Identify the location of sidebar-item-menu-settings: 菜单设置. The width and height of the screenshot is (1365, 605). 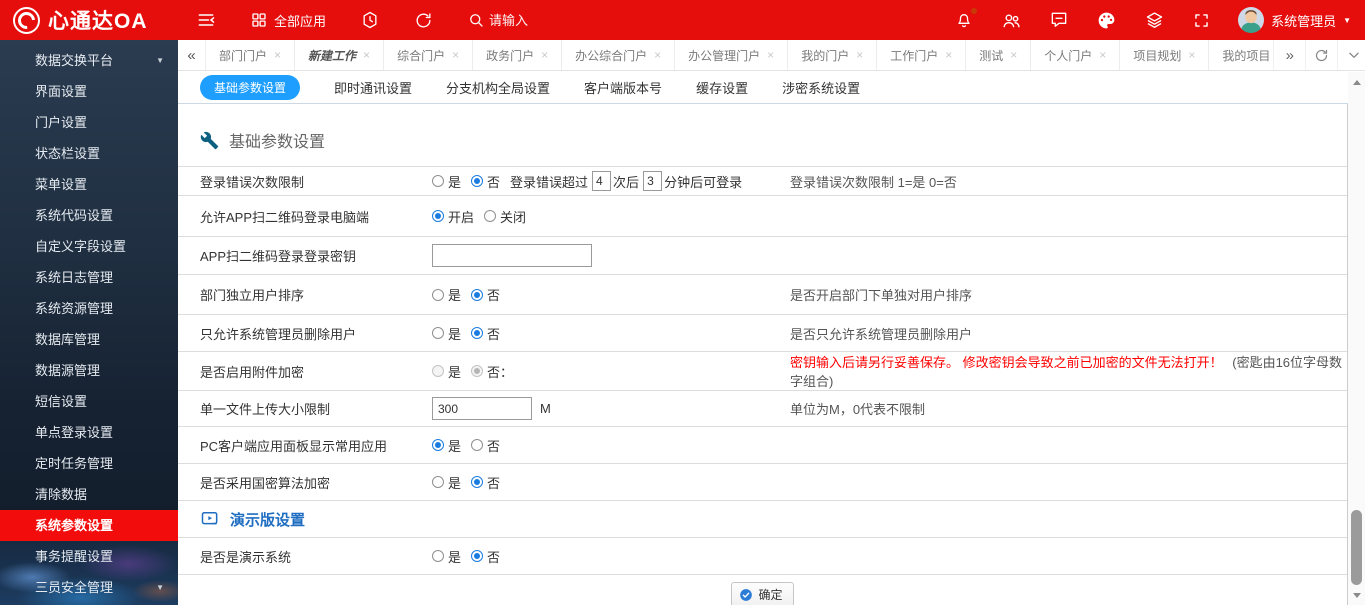
(89, 184).